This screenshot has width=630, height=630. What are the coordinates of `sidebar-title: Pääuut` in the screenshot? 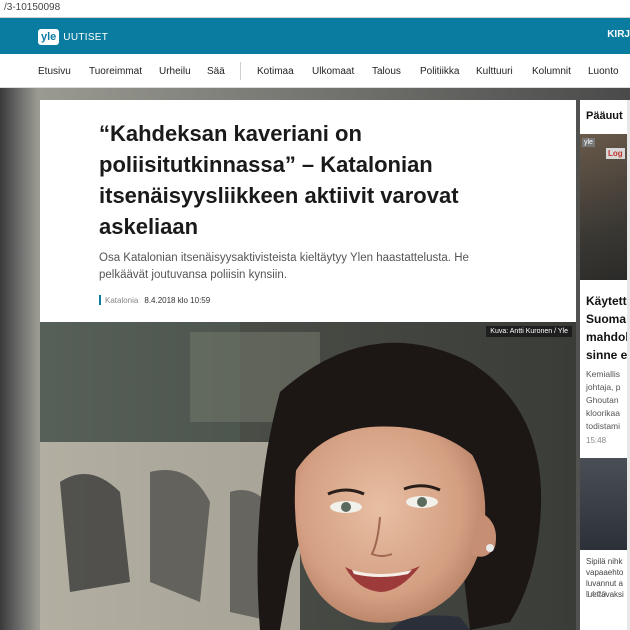 It's located at (604, 116).